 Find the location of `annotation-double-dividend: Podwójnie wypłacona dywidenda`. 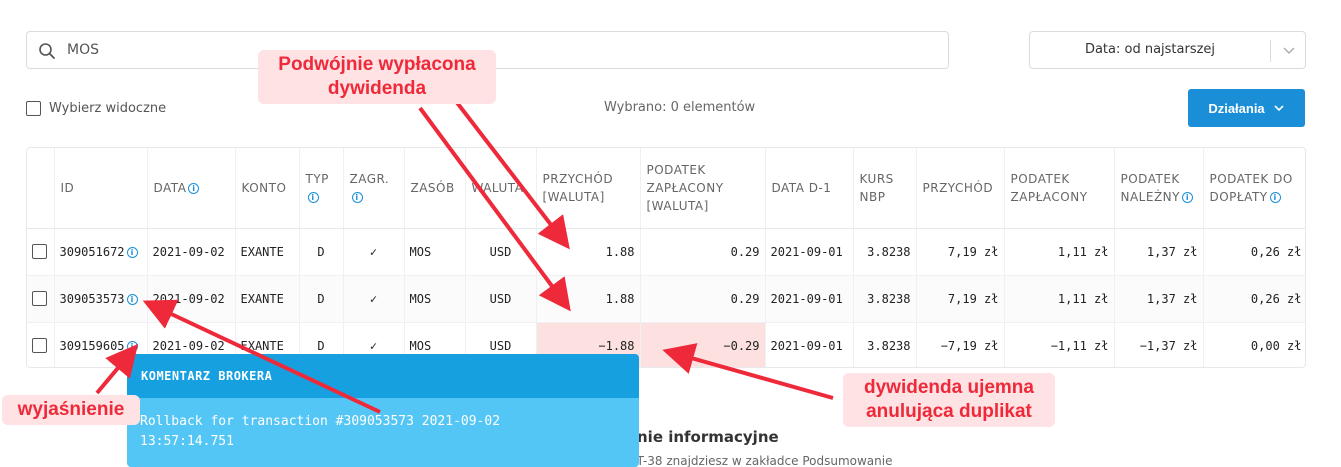

annotation-double-dividend: Podwójnie wypłacona dywidenda is located at coordinates (377, 77).